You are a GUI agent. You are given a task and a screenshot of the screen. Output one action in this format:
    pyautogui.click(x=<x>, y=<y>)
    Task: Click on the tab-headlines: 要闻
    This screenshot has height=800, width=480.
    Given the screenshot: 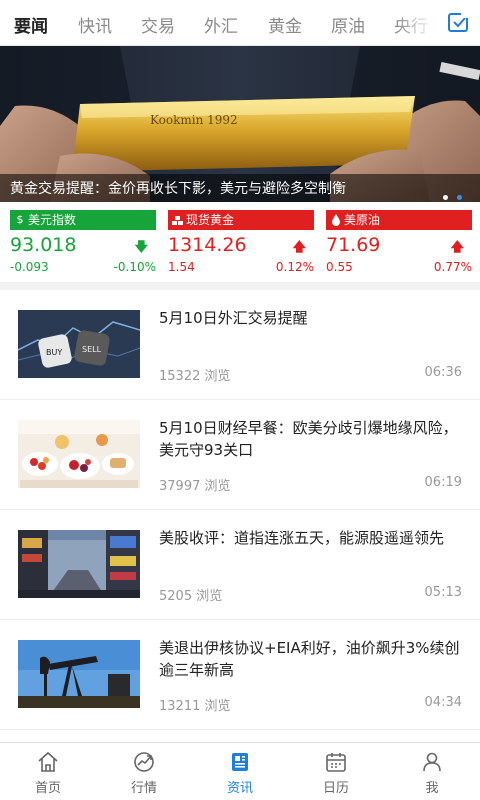 What is the action you would take?
    pyautogui.click(x=31, y=24)
    